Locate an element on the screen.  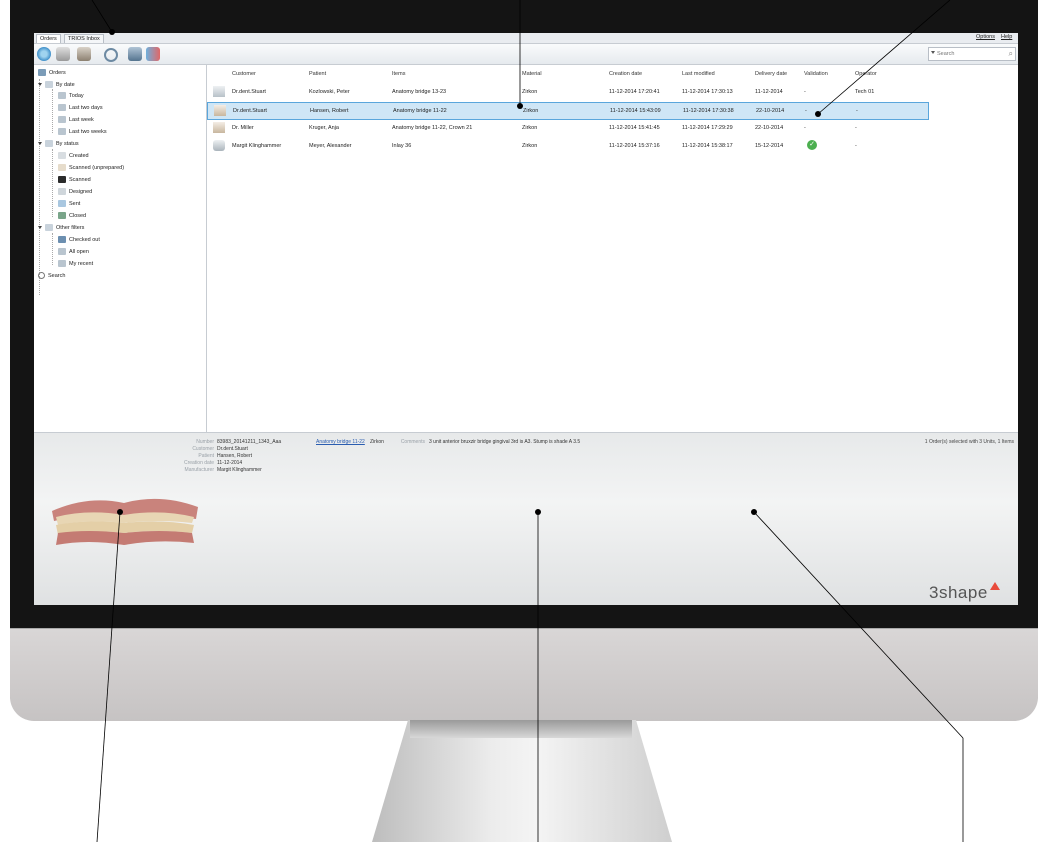
send-icon is located at coordinates (153, 54).